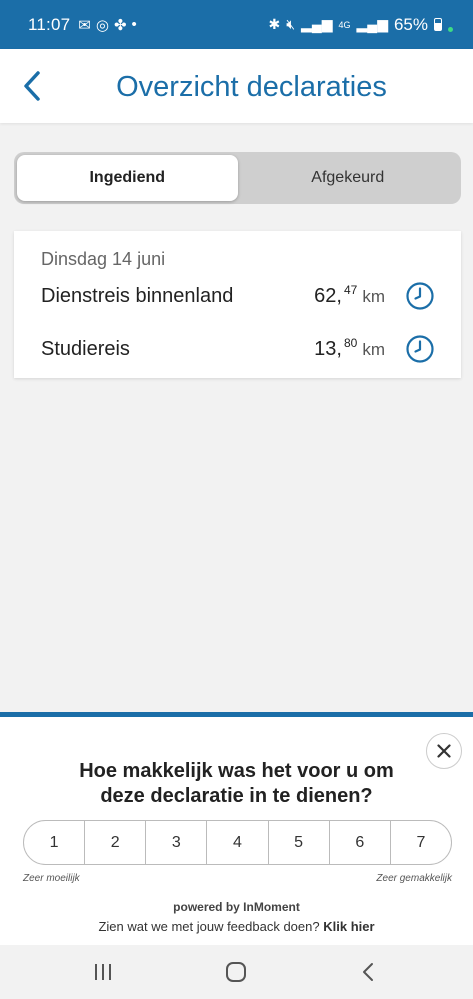  What do you see at coordinates (116, 842) in the screenshot?
I see `rating-option-2: 2` at bounding box center [116, 842].